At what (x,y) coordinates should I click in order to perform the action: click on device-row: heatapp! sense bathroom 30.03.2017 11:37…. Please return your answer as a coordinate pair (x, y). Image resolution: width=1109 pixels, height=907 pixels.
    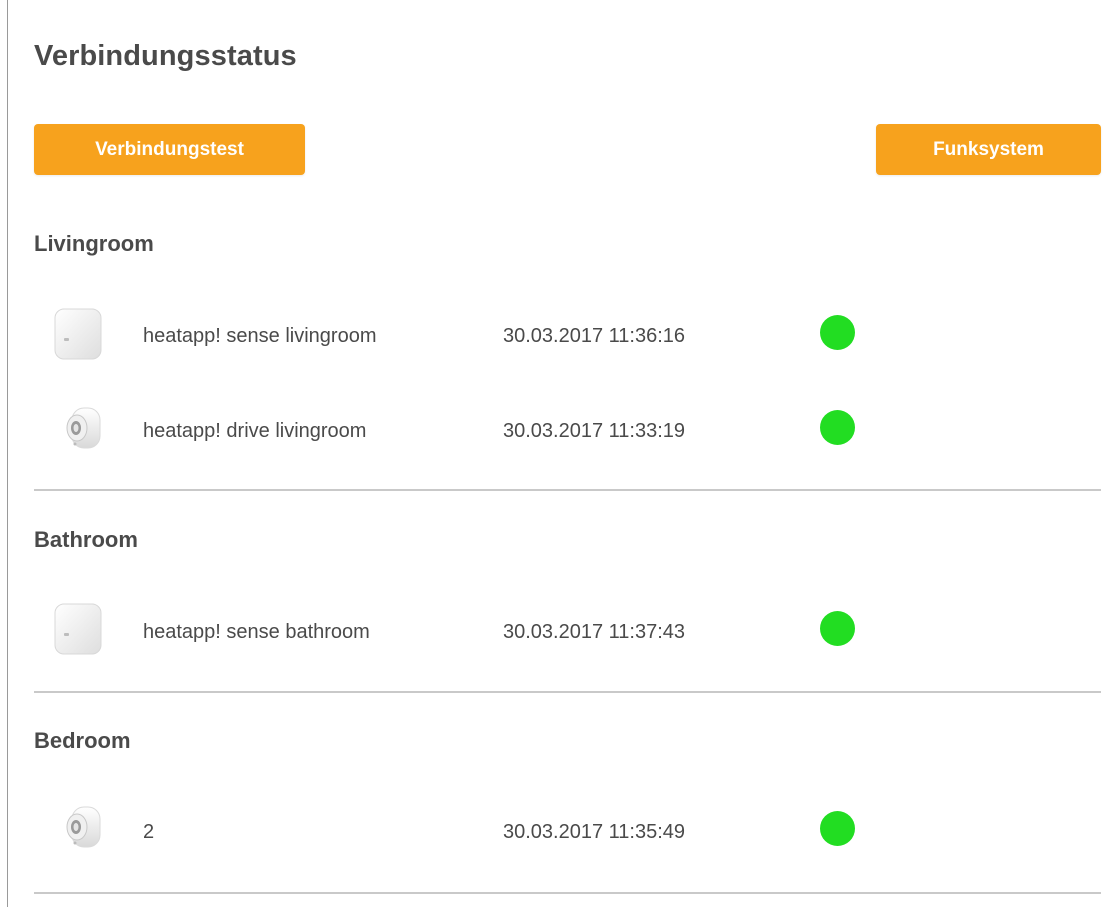
    Looking at the image, I should click on (567, 632).